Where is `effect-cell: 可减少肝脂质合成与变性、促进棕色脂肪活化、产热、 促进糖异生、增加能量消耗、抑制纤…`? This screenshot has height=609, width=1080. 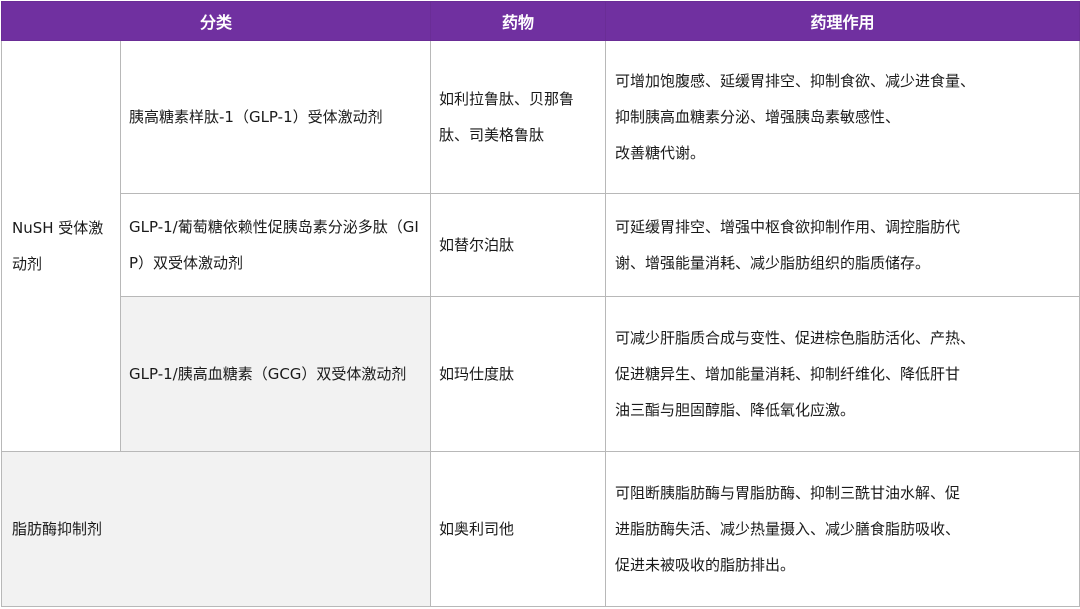
effect-cell: 可减少肝脂质合成与变性、促进棕色脂肪活化、产热、 促进糖异生、增加能量消耗、抑制纤… is located at coordinates (842, 374).